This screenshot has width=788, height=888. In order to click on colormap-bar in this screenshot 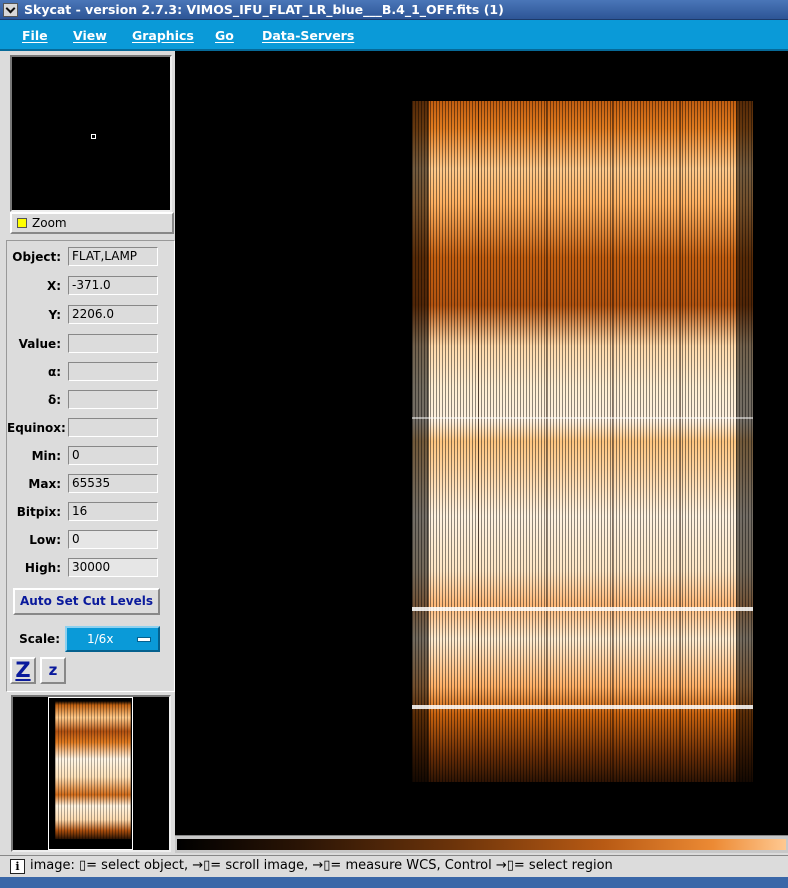, I will do `click(481, 844)`.